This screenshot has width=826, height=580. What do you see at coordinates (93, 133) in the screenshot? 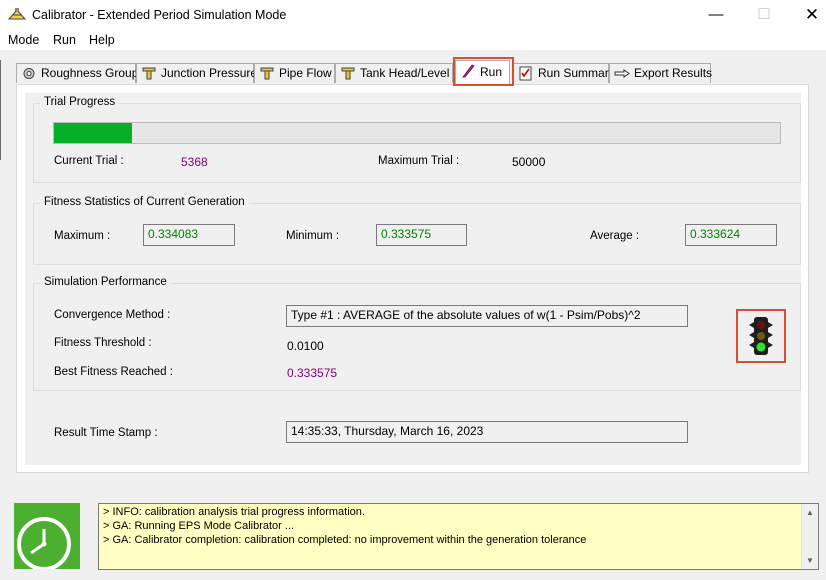
I see `progress-fill` at bounding box center [93, 133].